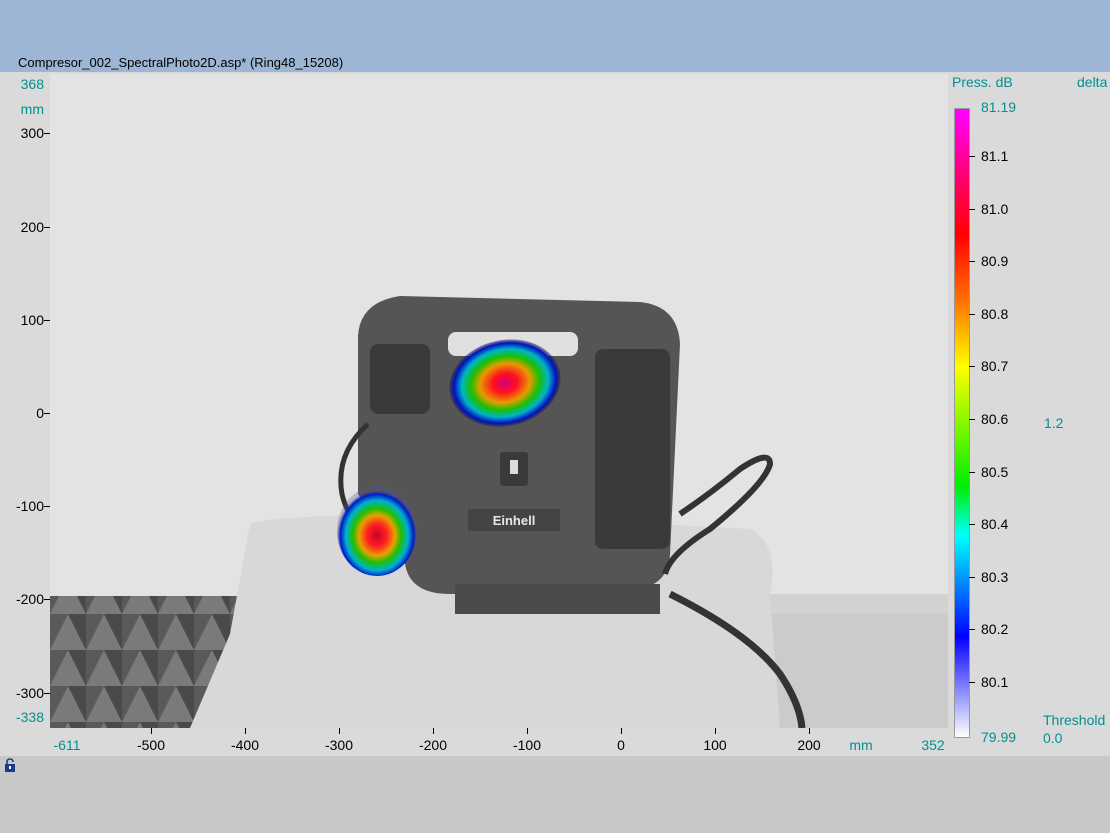 Image resolution: width=1110 pixels, height=833 pixels. Describe the element at coordinates (995, 419) in the screenshot. I see `colorbar-label: 80.6` at that location.